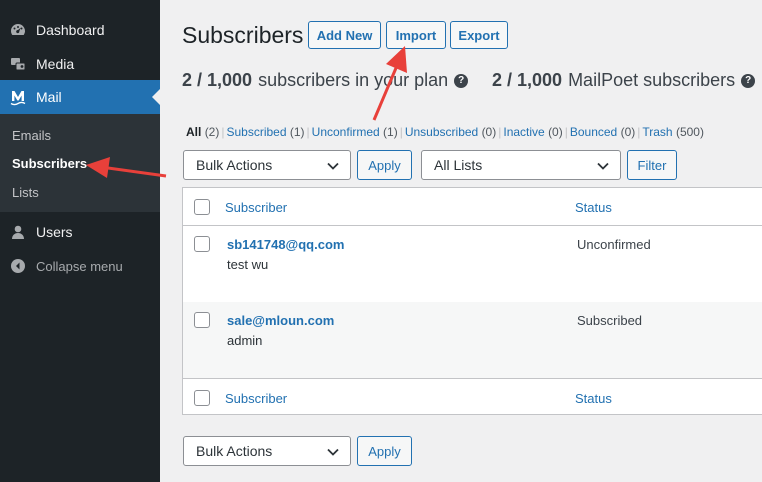 Image resolution: width=762 pixels, height=482 pixels. Describe the element at coordinates (80, 64) in the screenshot. I see `sidebar-item-media: Media` at that location.